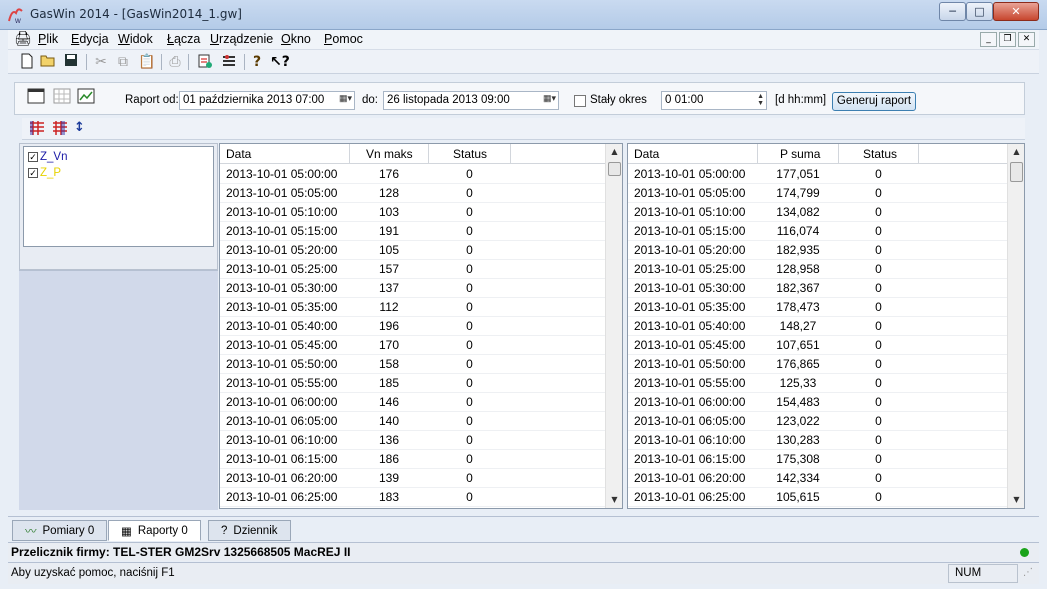 The image size is (1047, 589). I want to click on table-row: 2013-10-01 06:25:00 183 0, so click(421, 497).